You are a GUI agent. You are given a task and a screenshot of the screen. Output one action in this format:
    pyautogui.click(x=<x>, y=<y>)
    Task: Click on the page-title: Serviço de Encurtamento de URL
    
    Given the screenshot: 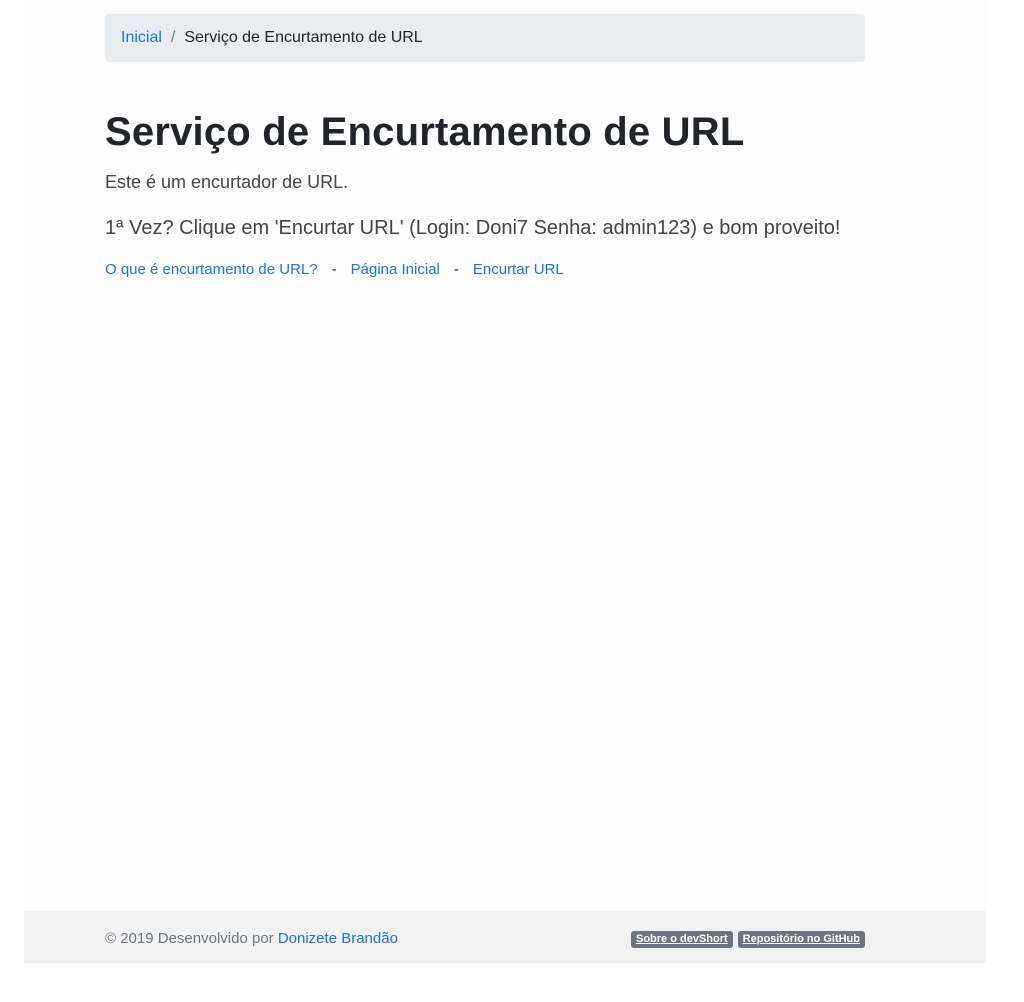 What is the action you would take?
    pyautogui.click(x=425, y=132)
    